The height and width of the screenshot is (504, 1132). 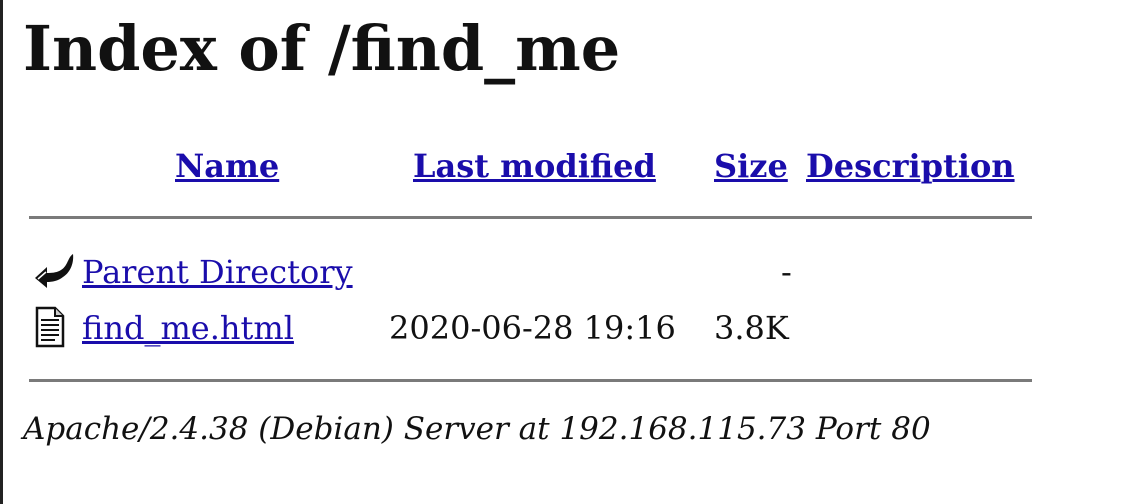 I want to click on table-row: Parent Directory -, so click(x=567, y=272).